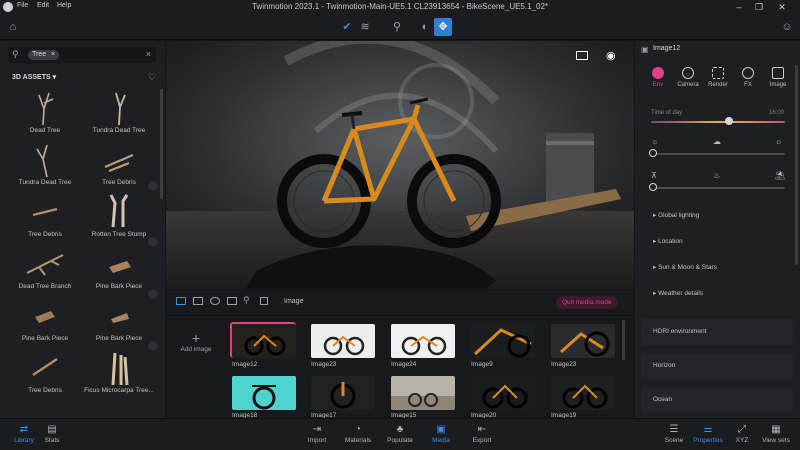 This screenshot has height=450, width=800. I want to click on dock-view-sets: ▦ View sets, so click(776, 433).